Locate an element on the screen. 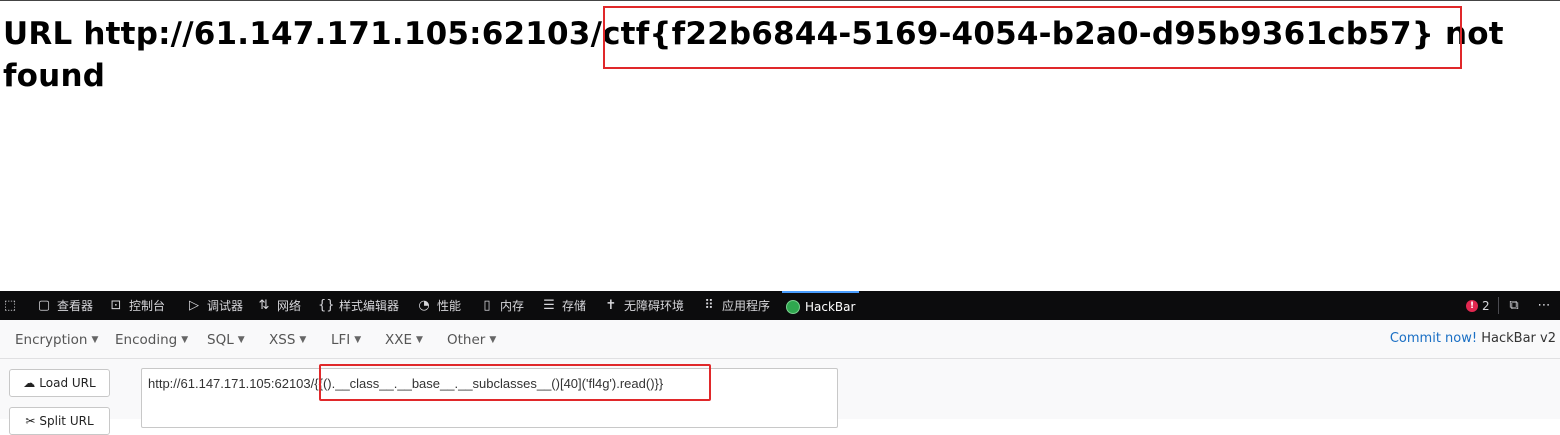  tab-application: ⠿ 应用程序 is located at coordinates (735, 305).